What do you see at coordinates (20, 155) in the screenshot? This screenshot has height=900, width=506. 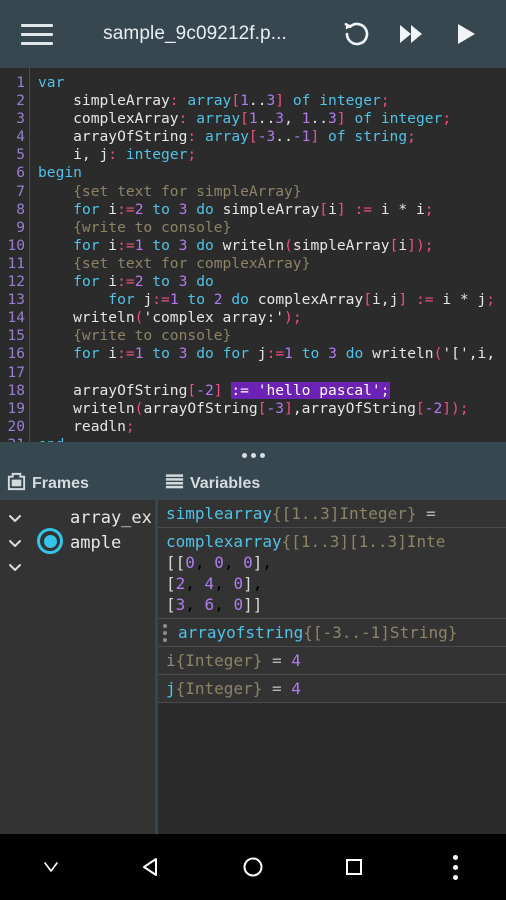 I see `line-number: 5` at bounding box center [20, 155].